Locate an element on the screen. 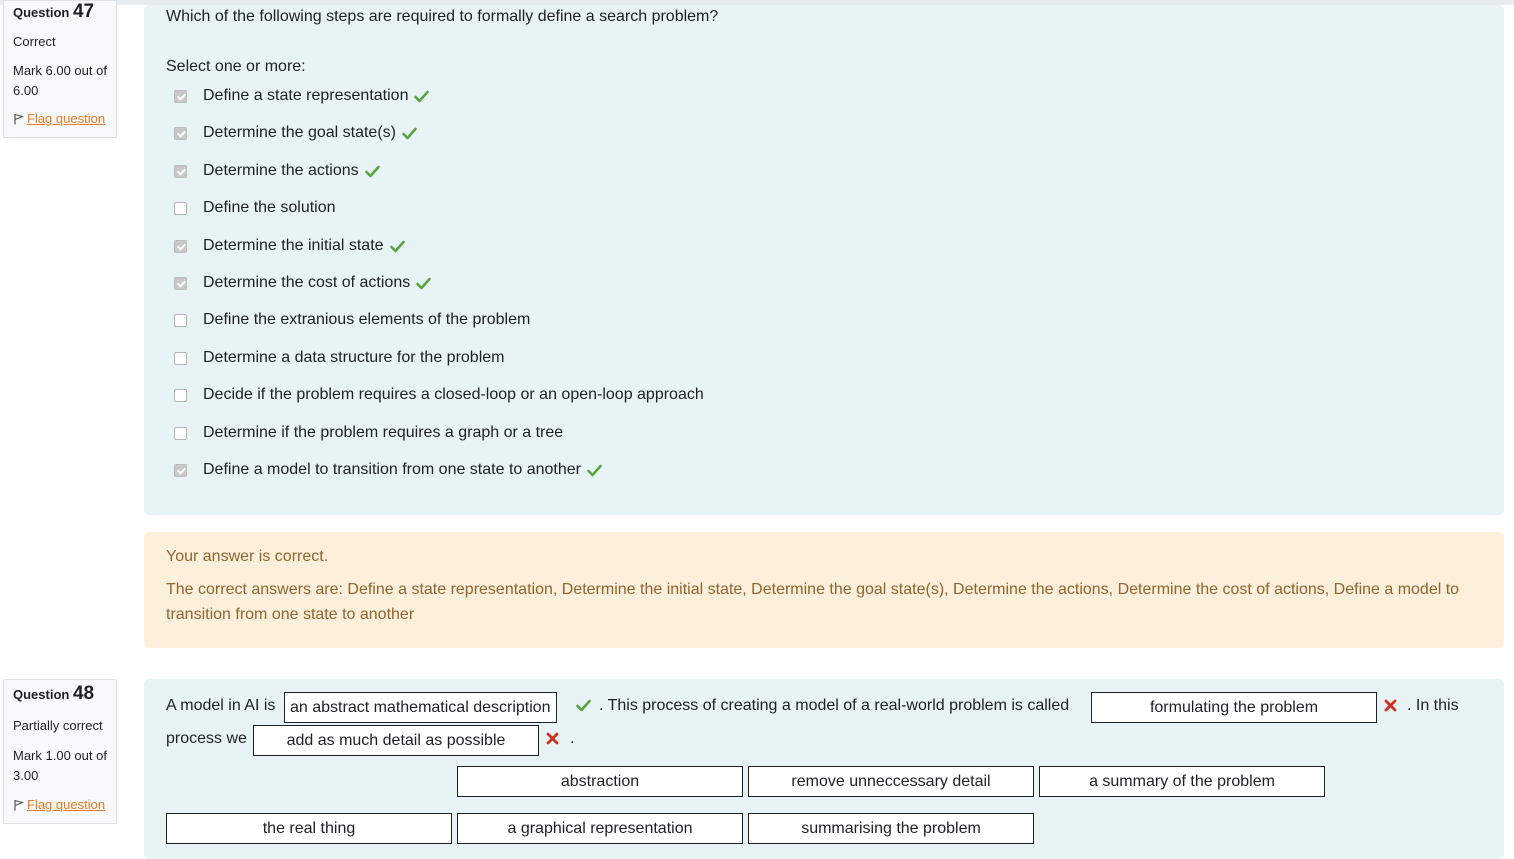 The image size is (1514, 859). answer-option: Determine the cost of actions is located at coordinates (303, 283).